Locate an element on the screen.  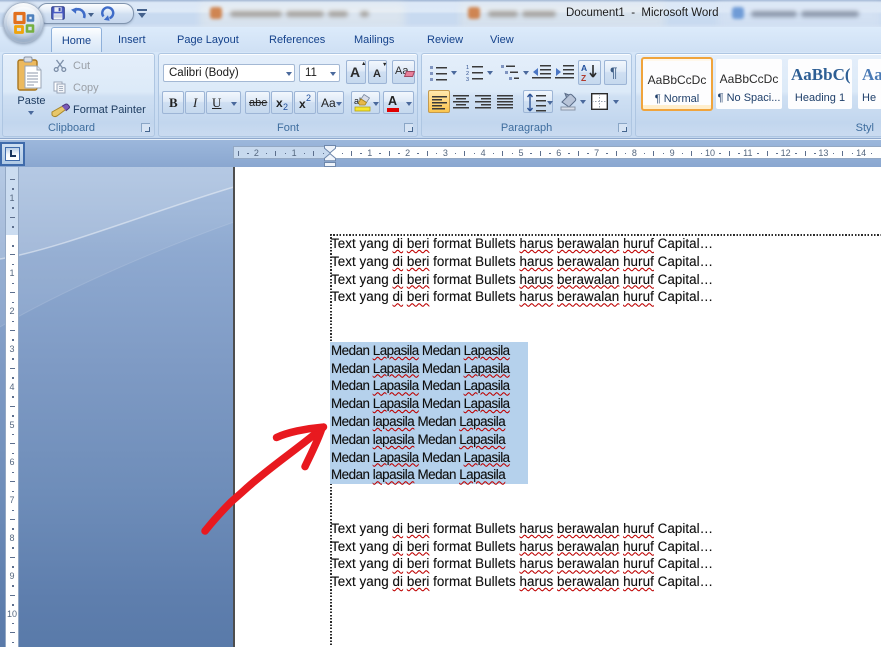
svg-text: Z is located at coordinates (583, 77).